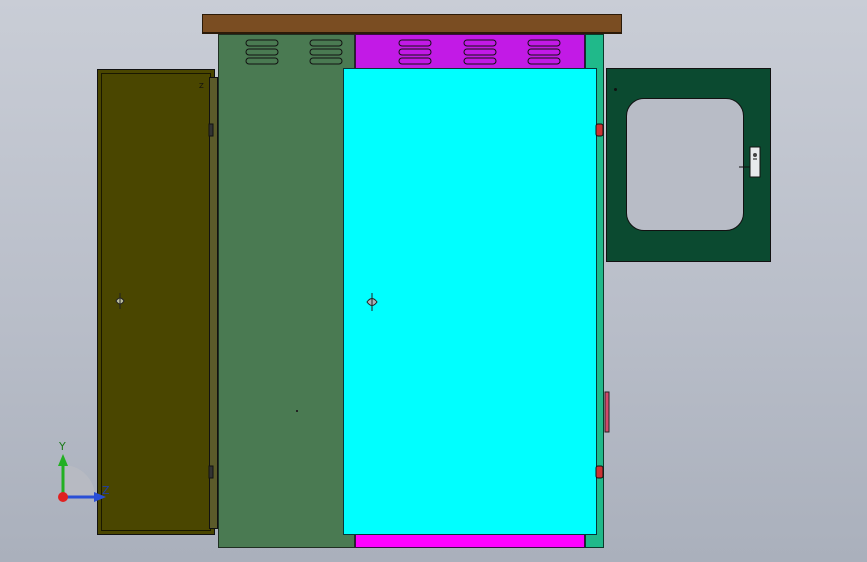 Image resolution: width=867 pixels, height=562 pixels. I want to click on vent-louvers, so click(403, 52).